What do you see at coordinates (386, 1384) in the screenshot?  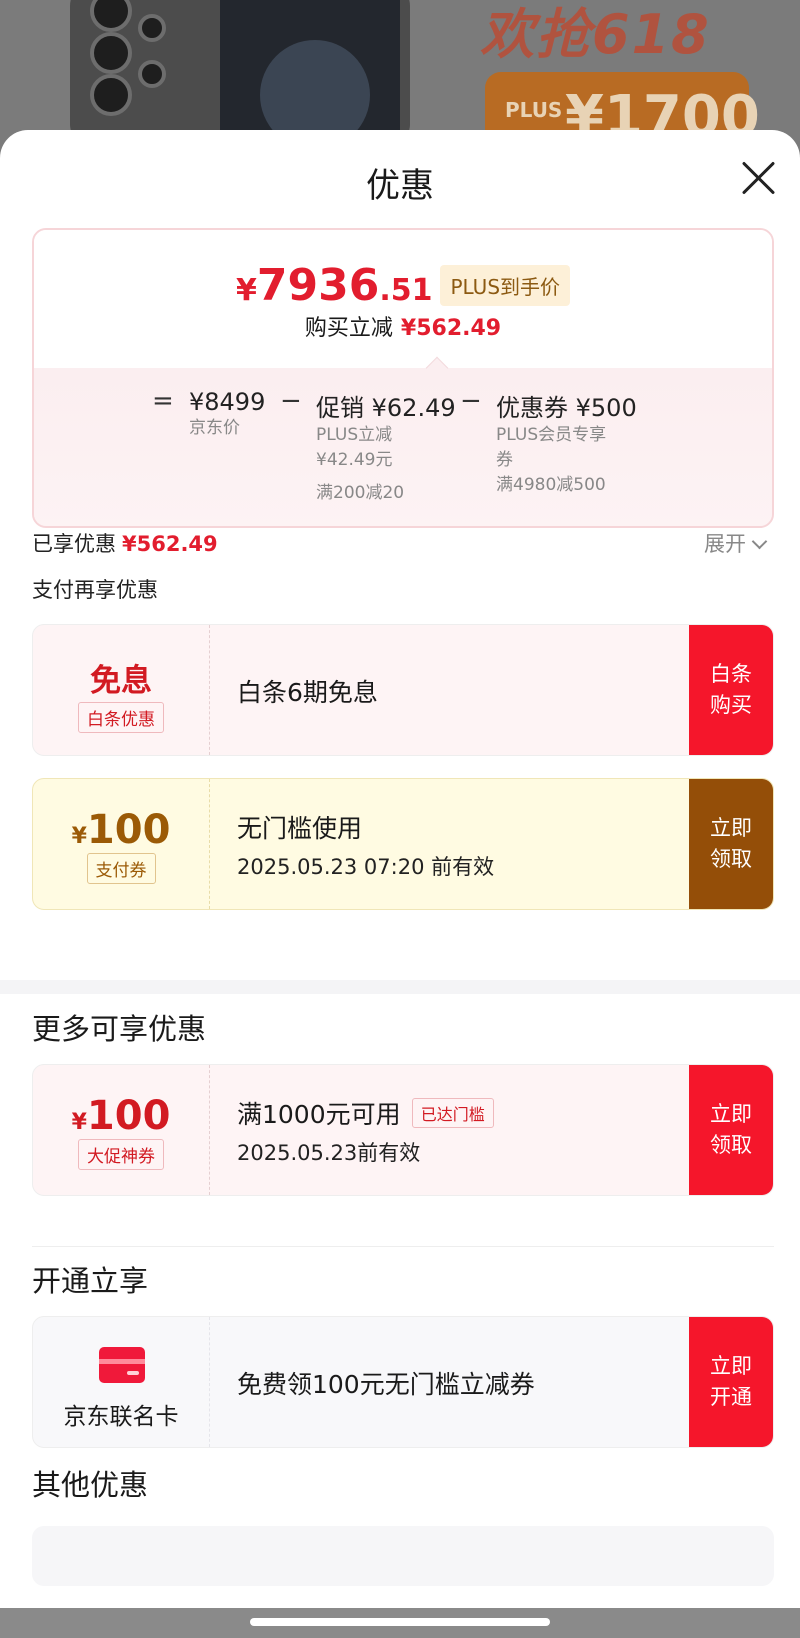 I see `offer-title: 免费领100元无门槛立减券` at bounding box center [386, 1384].